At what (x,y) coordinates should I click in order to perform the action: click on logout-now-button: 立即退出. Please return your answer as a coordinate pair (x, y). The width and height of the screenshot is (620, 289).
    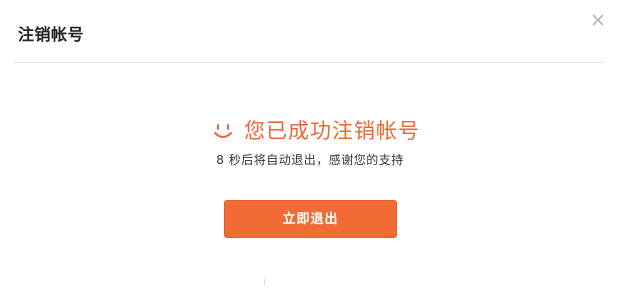
    Looking at the image, I should click on (310, 219).